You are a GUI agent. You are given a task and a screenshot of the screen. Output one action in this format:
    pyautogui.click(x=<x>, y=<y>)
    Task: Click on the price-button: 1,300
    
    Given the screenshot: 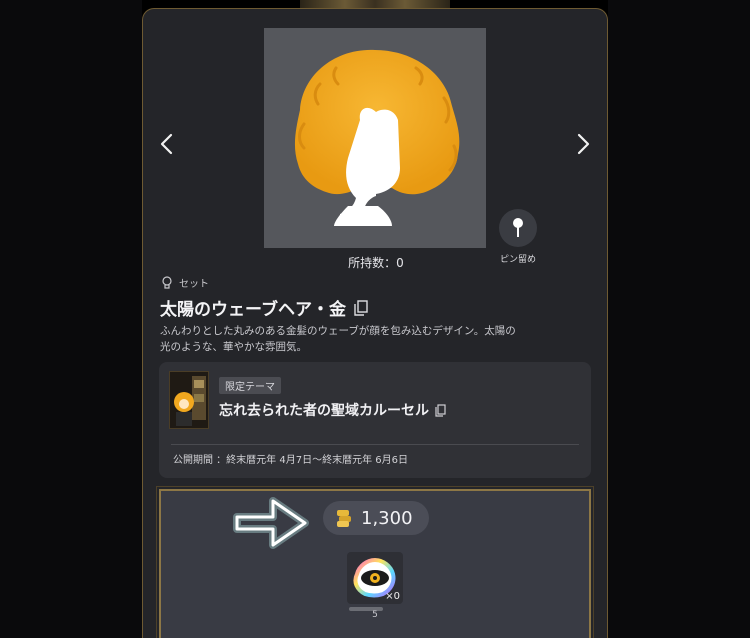 What is the action you would take?
    pyautogui.click(x=376, y=518)
    